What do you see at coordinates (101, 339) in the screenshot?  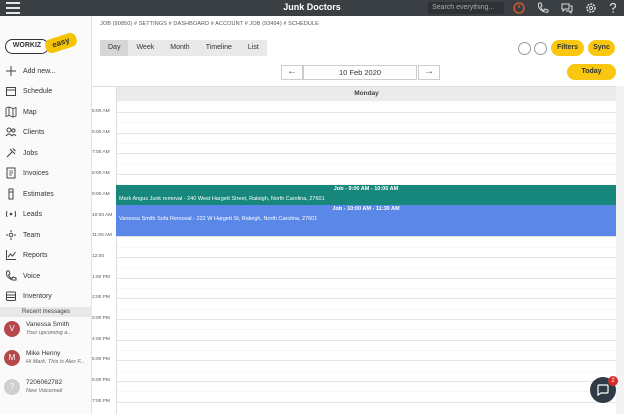 I see `time-label: 4:00 PM` at bounding box center [101, 339].